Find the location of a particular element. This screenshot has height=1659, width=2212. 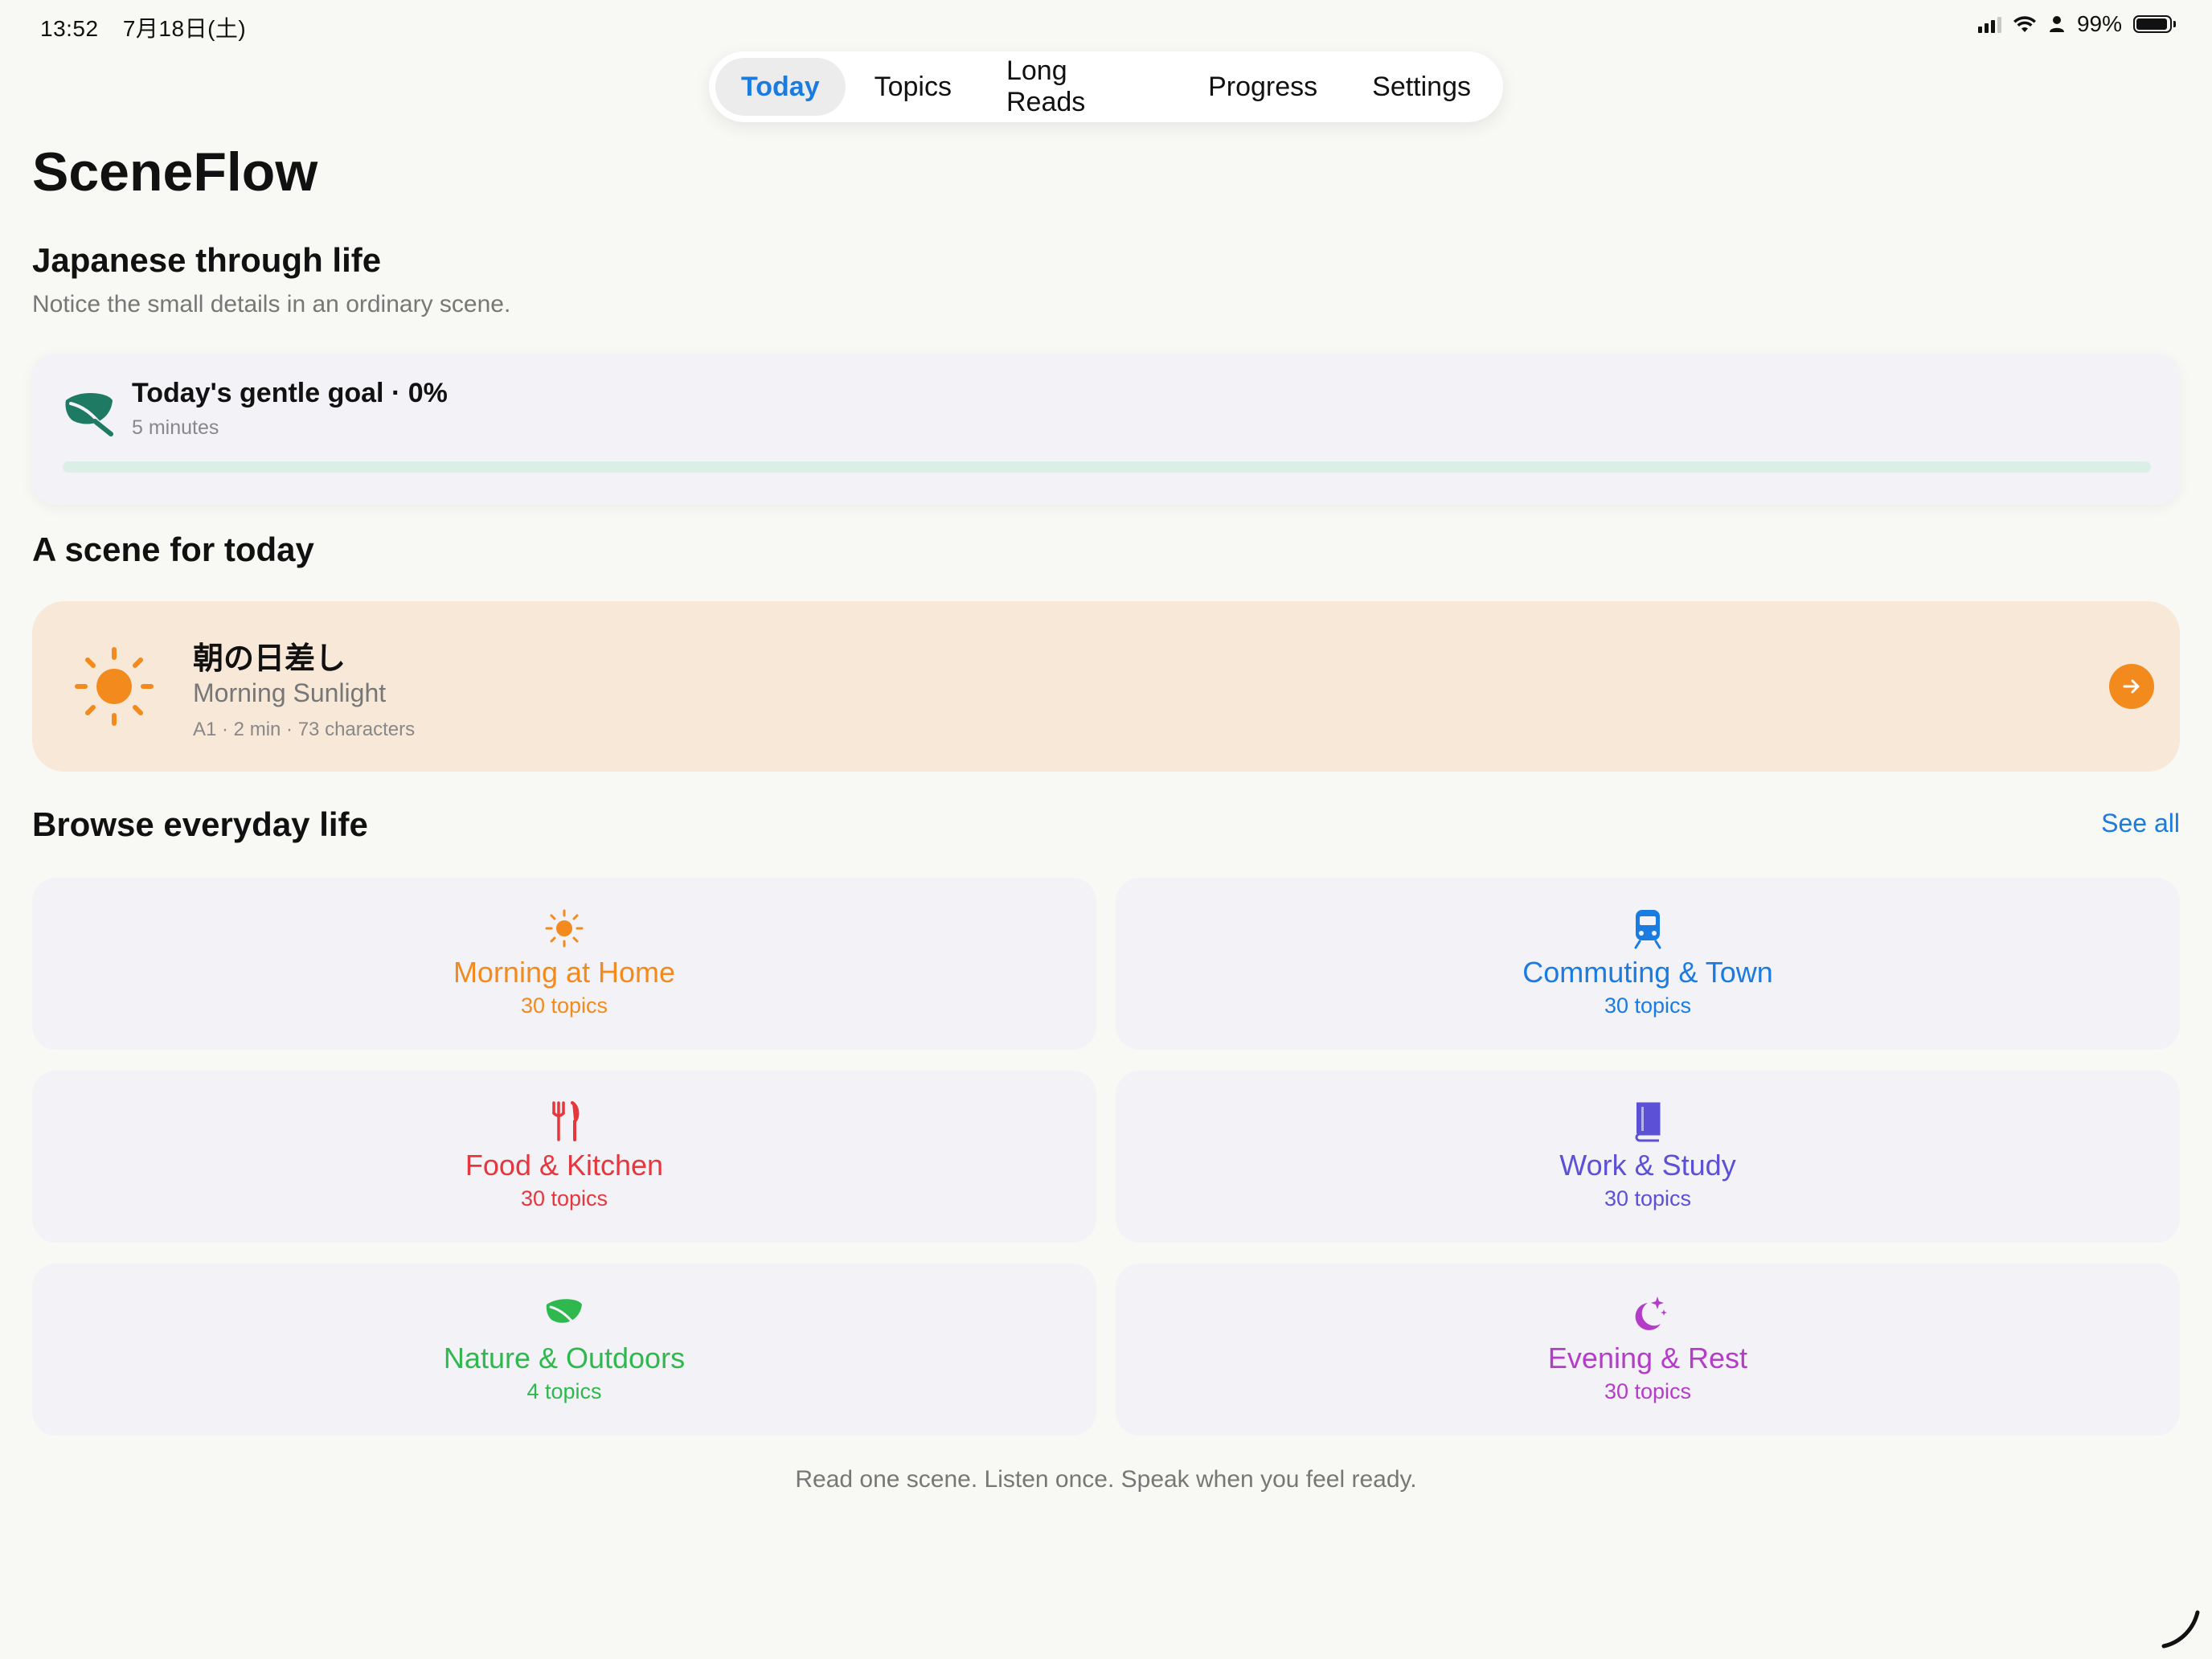

section-title-japanese-through-life: Japanese through life is located at coordinates (207, 260).